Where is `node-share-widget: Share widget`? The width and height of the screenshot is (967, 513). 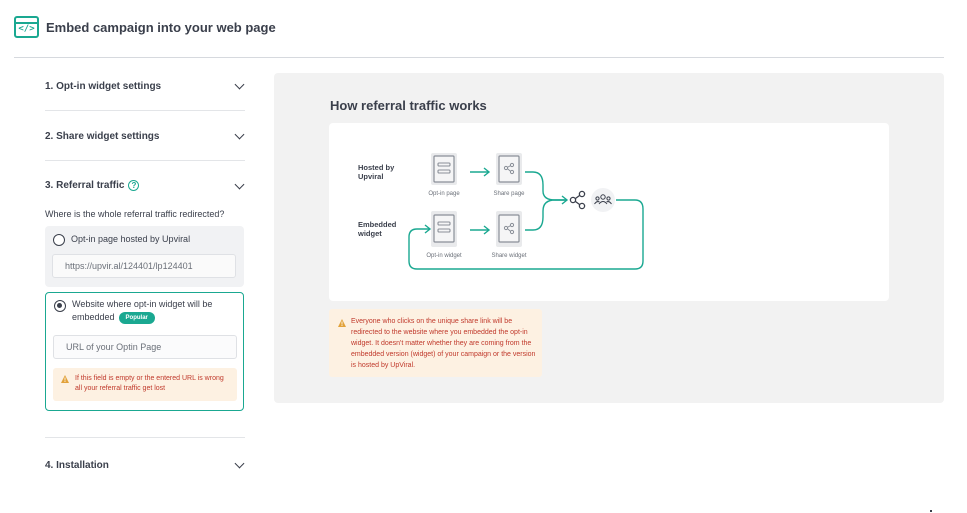
node-share-widget: Share widget is located at coordinates (509, 235).